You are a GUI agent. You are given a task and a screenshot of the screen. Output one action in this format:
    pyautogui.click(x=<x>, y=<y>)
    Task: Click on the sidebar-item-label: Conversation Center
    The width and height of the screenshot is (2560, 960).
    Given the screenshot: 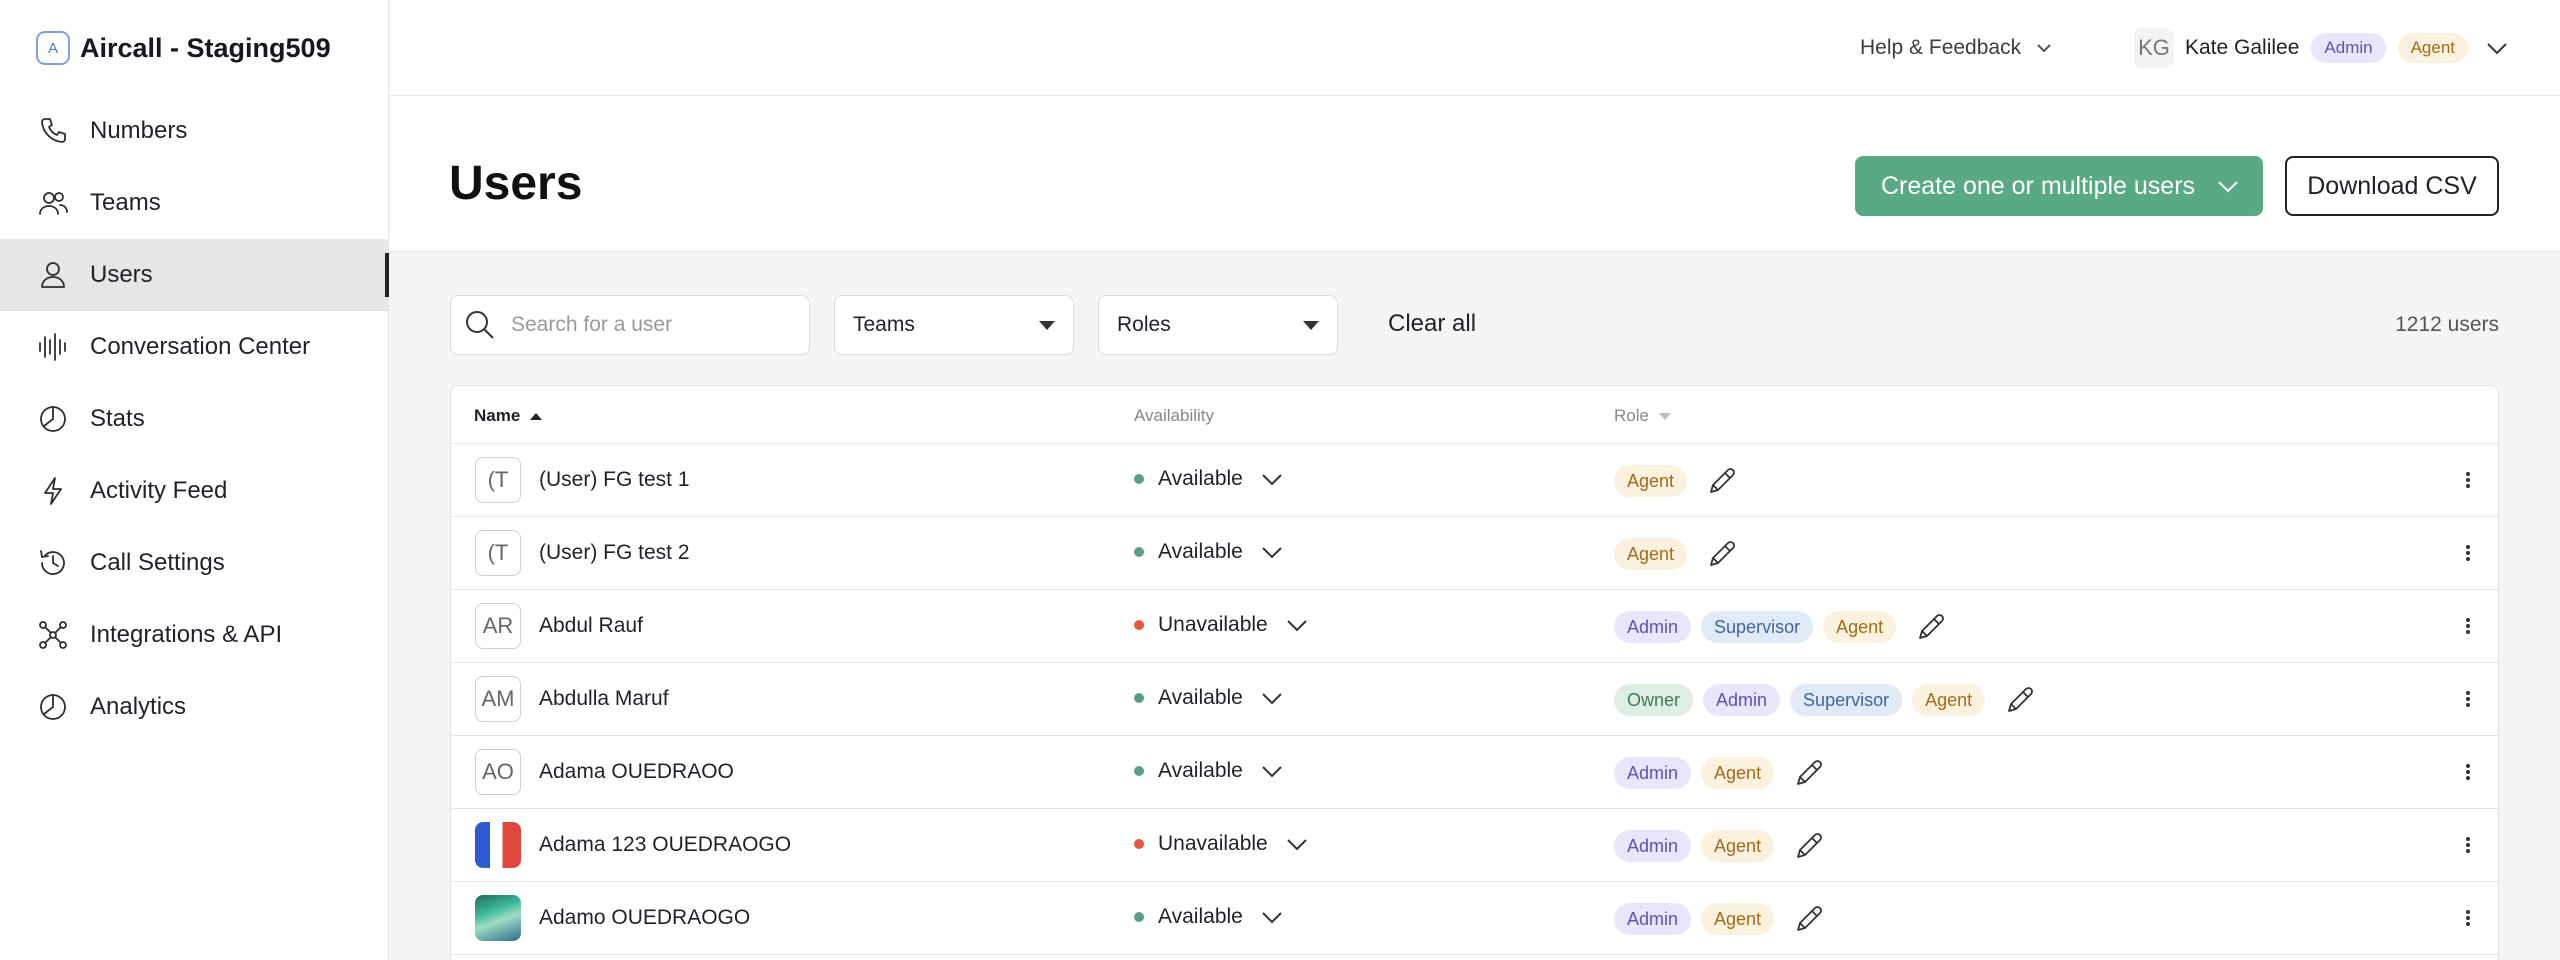 What is the action you would take?
    pyautogui.click(x=200, y=346)
    